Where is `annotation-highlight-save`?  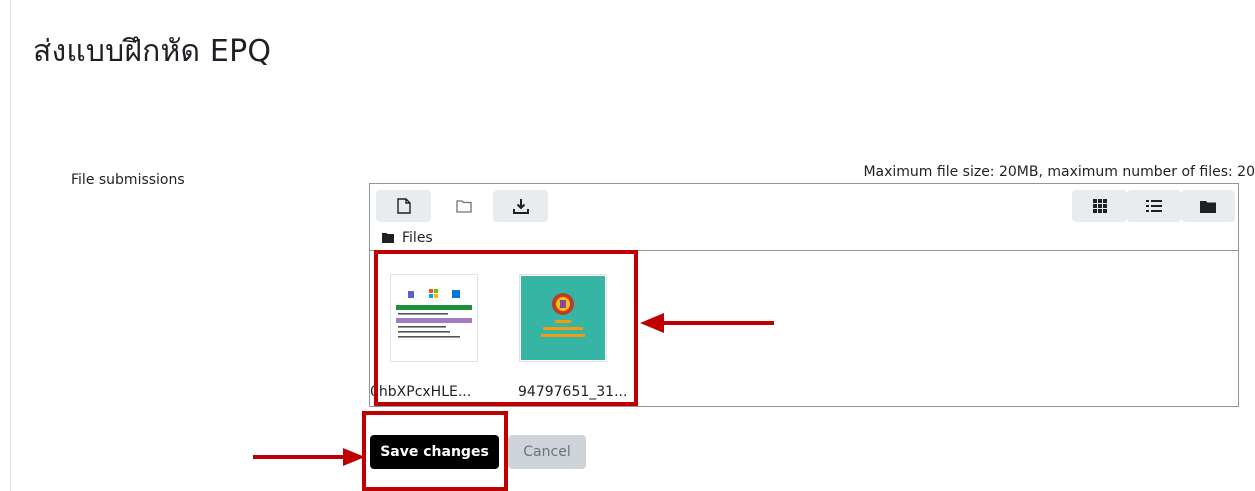
annotation-highlight-save is located at coordinates (435, 451).